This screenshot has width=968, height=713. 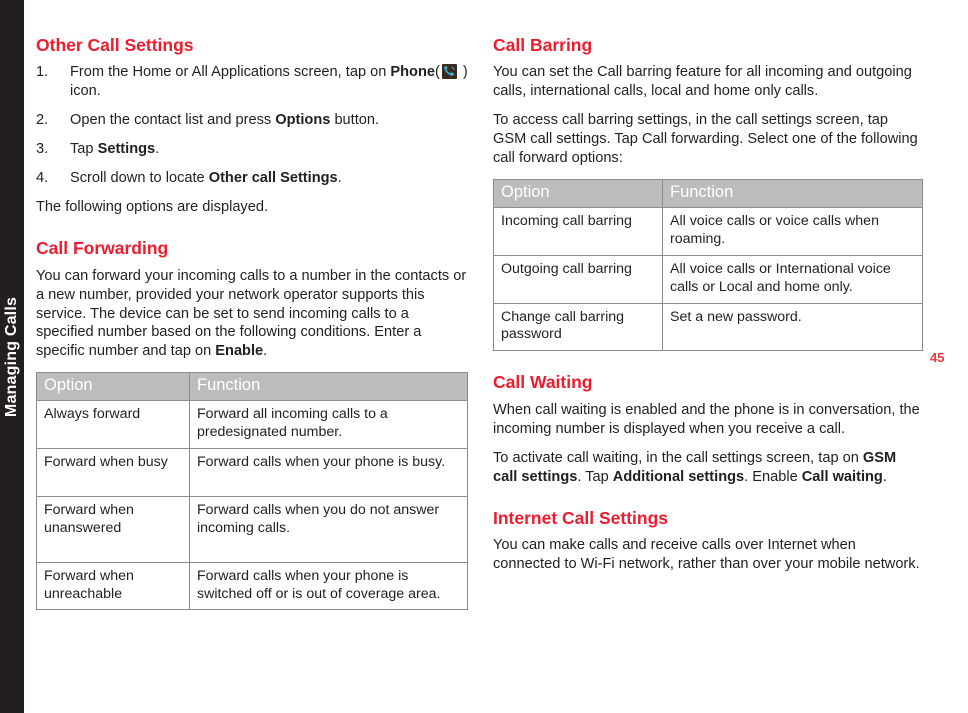 What do you see at coordinates (152, 207) in the screenshot?
I see `other-call-settings-trailing-paragraph: The following options are displayed.` at bounding box center [152, 207].